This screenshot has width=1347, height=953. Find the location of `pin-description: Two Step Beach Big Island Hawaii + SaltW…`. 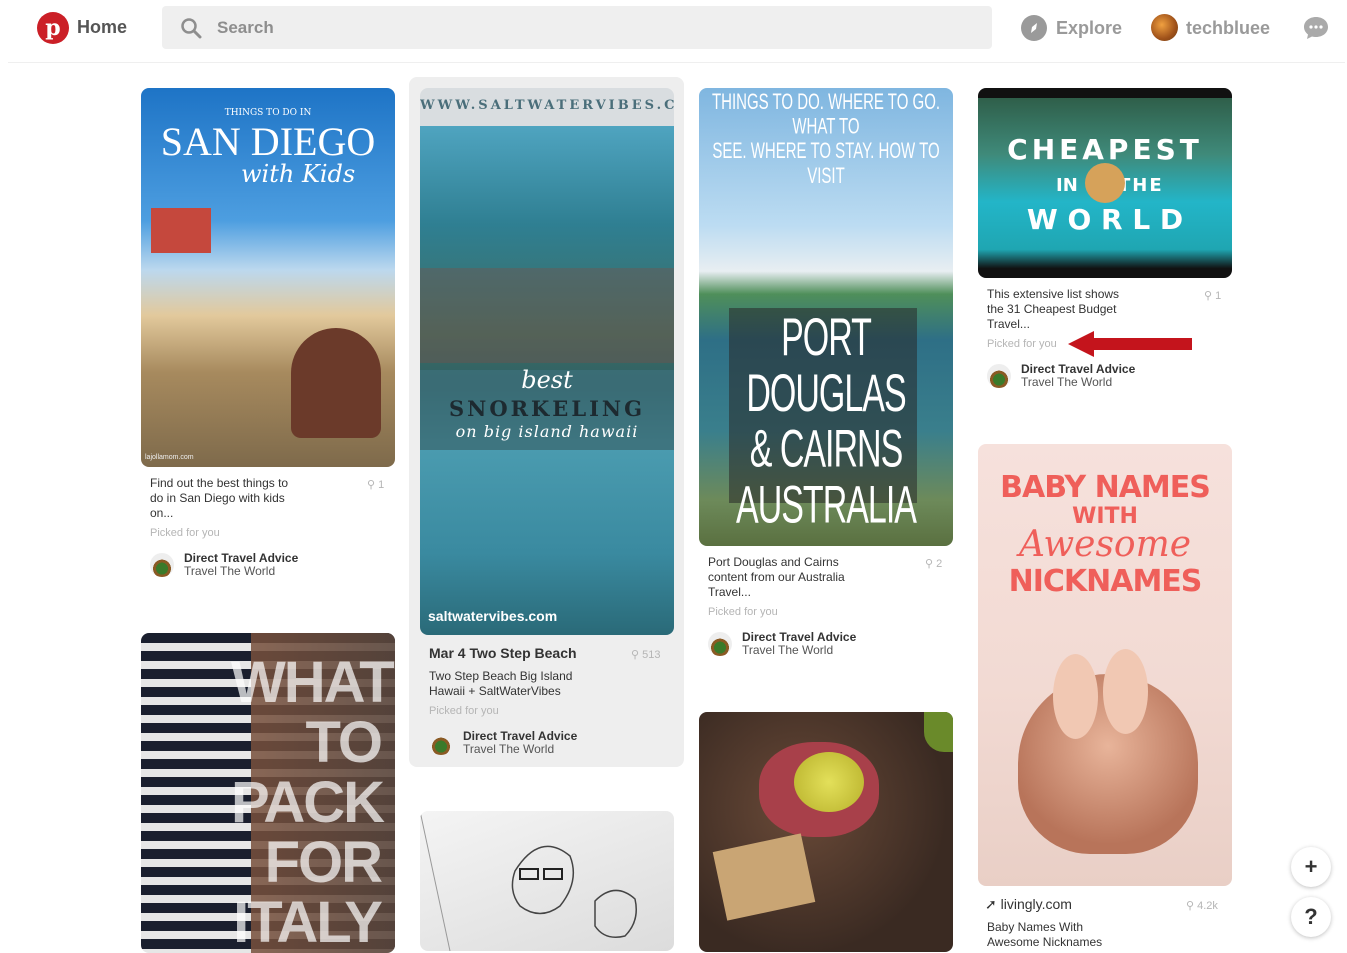

pin-description: Two Step Beach Big Island Hawaii + SaltW… is located at coordinates (501, 683).